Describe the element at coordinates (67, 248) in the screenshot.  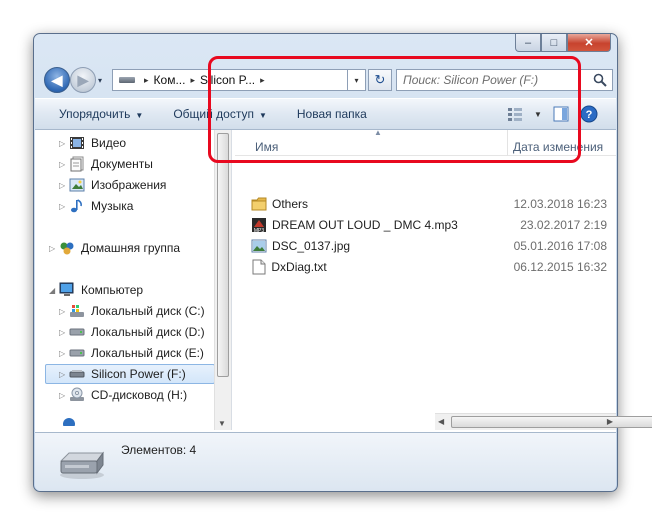
I see `homegroup-icon` at that location.